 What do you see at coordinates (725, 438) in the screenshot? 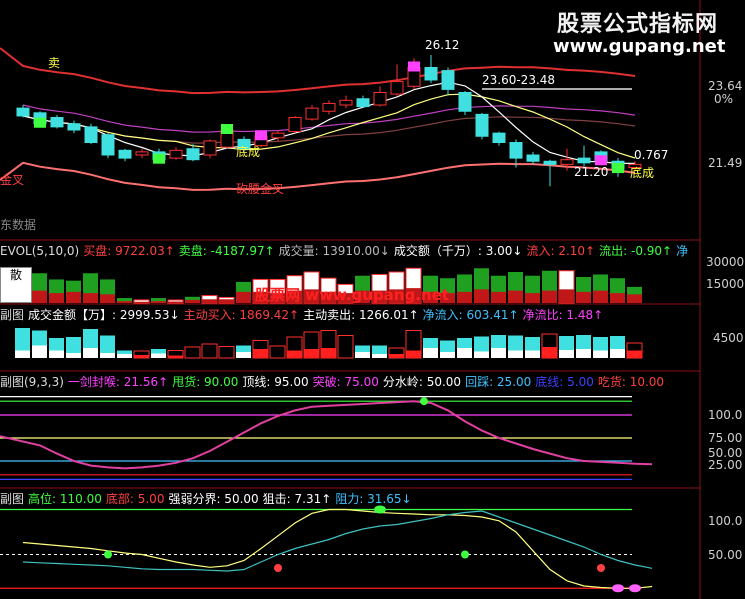
I see `p4-ytick-2: 75.00` at bounding box center [725, 438].